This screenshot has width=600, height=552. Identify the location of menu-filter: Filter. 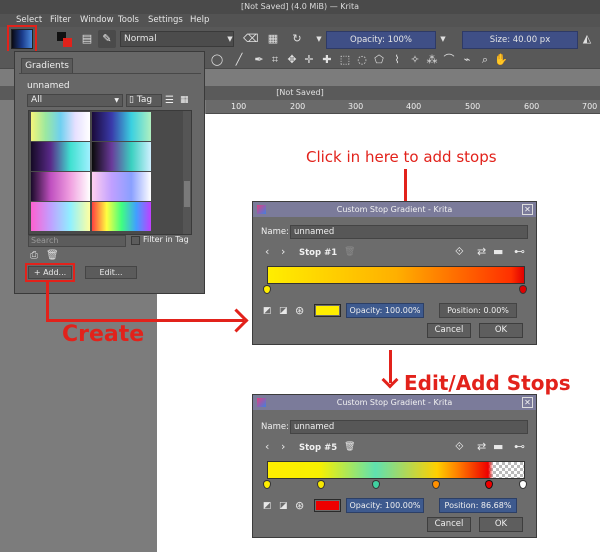
(60, 20).